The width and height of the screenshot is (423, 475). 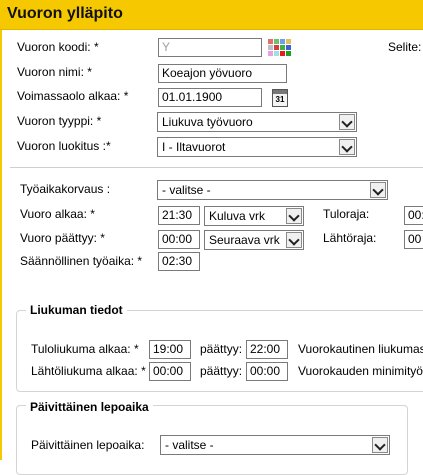 I want to click on calendar-icon: 31, so click(x=280, y=98).